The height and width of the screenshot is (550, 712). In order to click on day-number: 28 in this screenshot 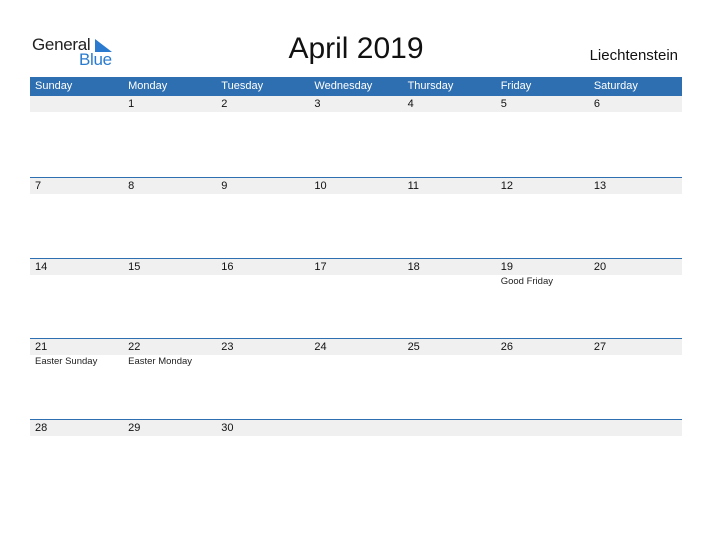, I will do `click(41, 427)`.